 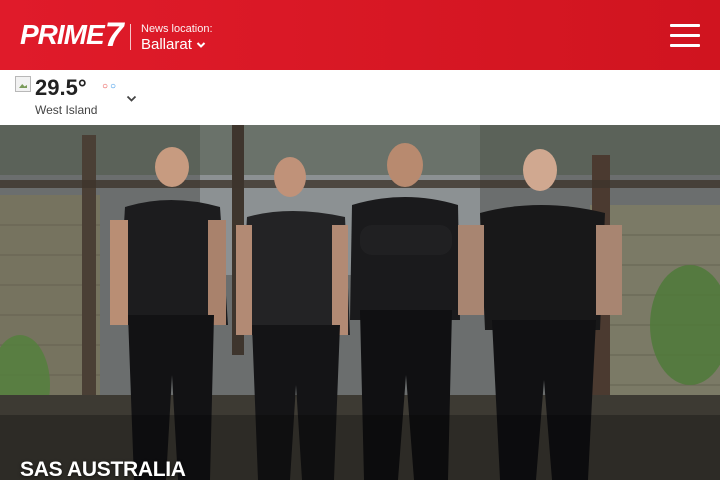 I want to click on logo-number: 7, so click(x=114, y=35).